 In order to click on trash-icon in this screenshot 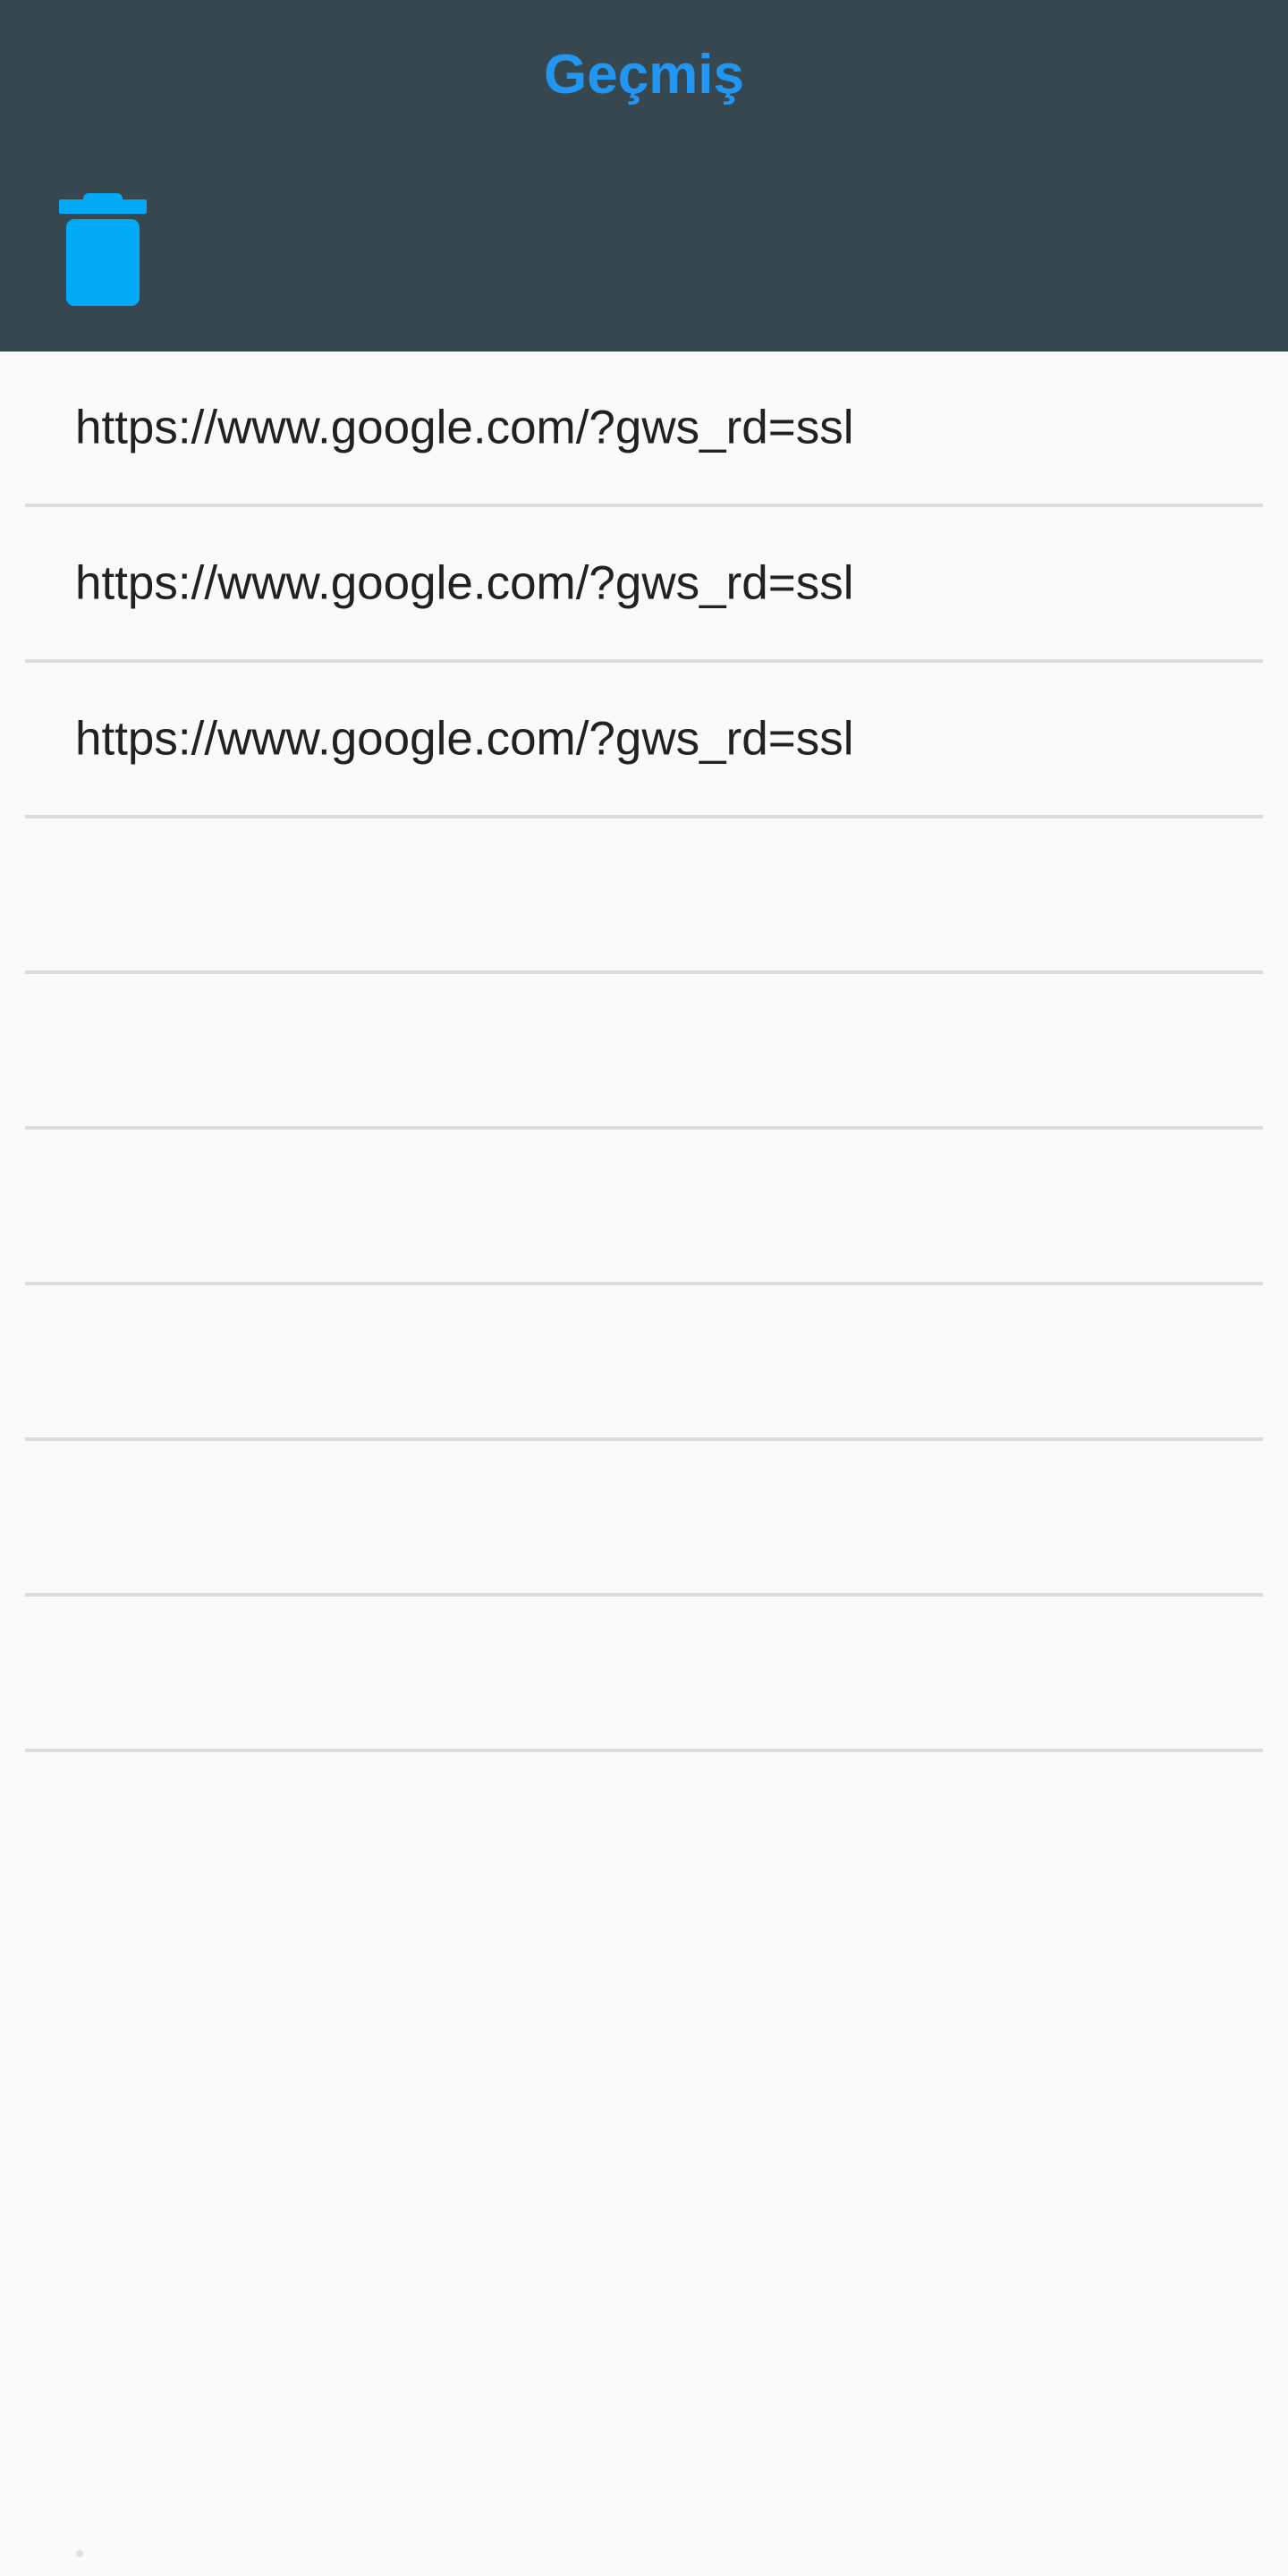, I will do `click(103, 249)`.